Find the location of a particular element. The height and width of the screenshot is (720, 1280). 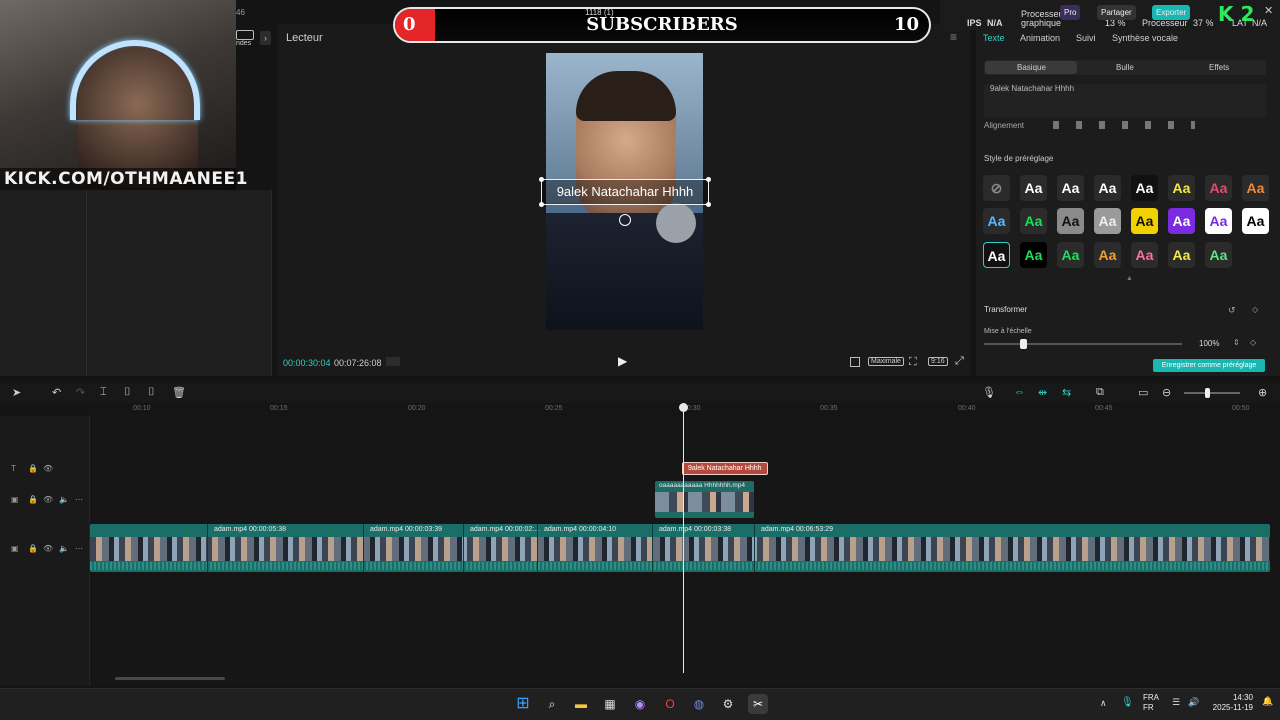

collapse-icon: ▲ is located at coordinates (1129, 278).